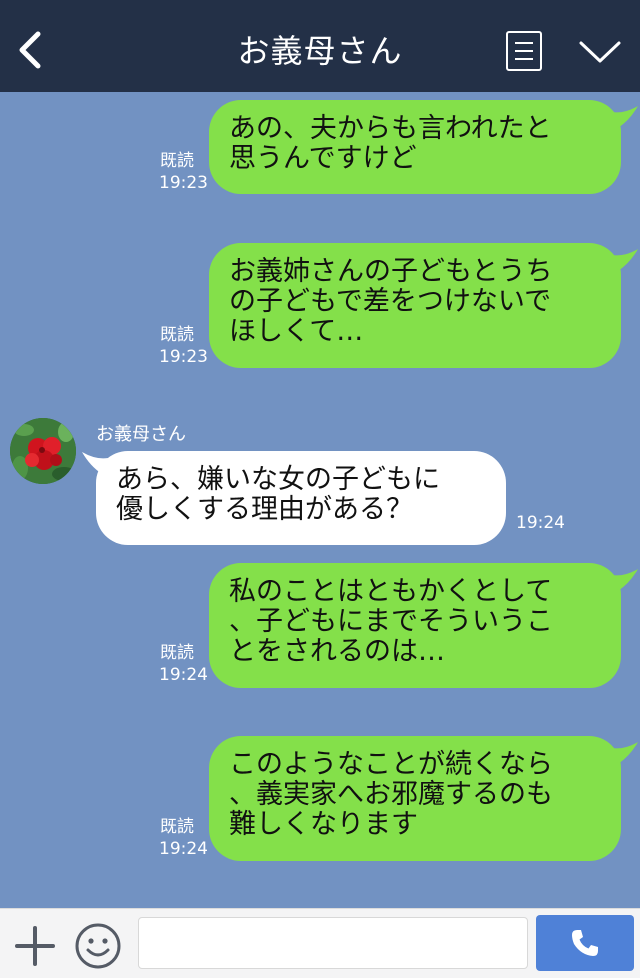 This screenshot has width=640, height=978. What do you see at coordinates (141, 434) in the screenshot?
I see `sender-name: お義母さん` at bounding box center [141, 434].